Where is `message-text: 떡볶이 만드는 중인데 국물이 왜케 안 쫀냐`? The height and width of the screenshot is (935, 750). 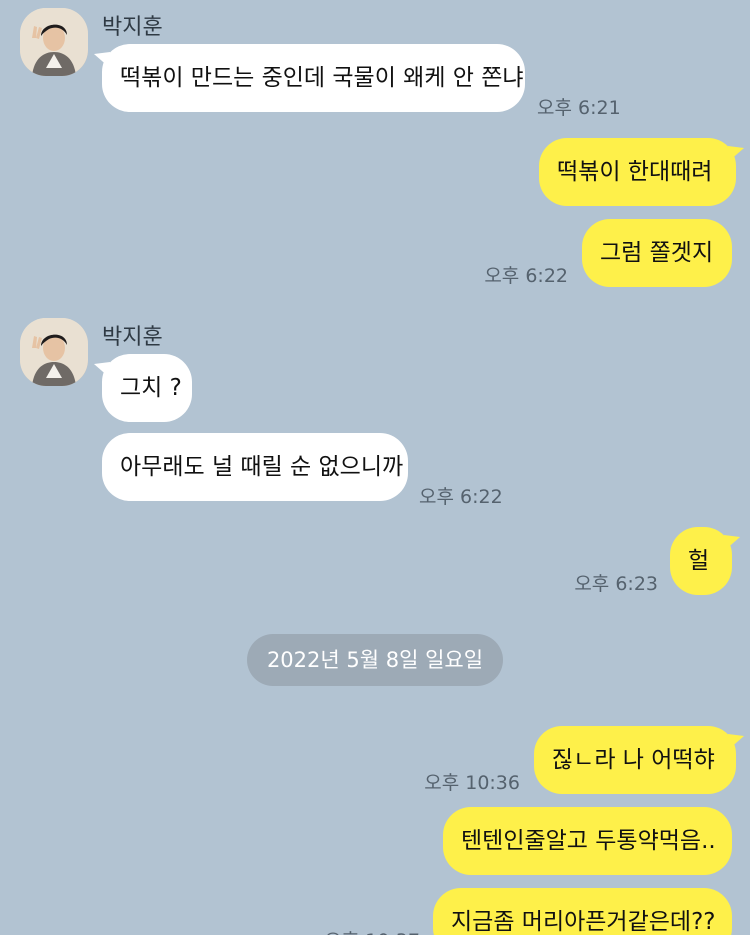
message-text: 떡볶이 만드는 중인데 국물이 왜케 안 쫀냐 is located at coordinates (322, 78).